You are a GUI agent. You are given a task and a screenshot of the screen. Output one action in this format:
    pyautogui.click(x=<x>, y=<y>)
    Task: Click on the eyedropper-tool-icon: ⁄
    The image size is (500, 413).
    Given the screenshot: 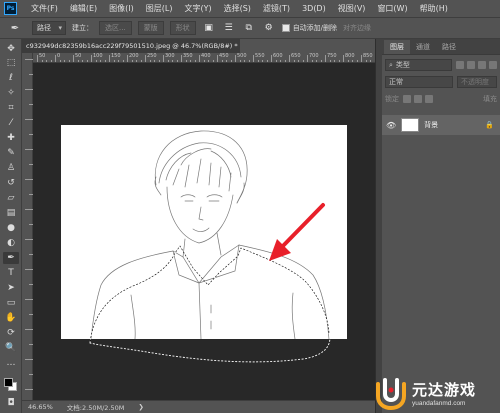 What is the action you would take?
    pyautogui.click(x=11, y=123)
    